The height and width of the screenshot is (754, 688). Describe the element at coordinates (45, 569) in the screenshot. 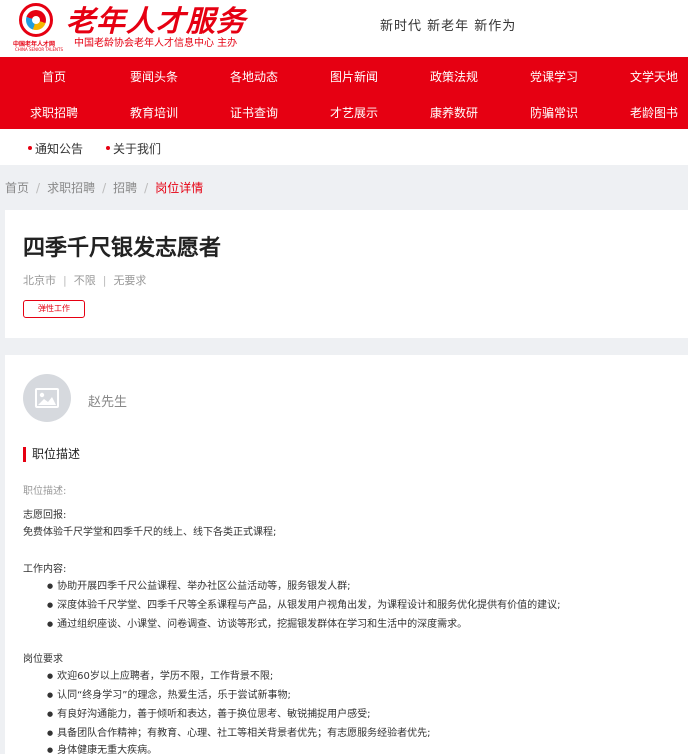

I see `work-title: 工作内容:` at that location.